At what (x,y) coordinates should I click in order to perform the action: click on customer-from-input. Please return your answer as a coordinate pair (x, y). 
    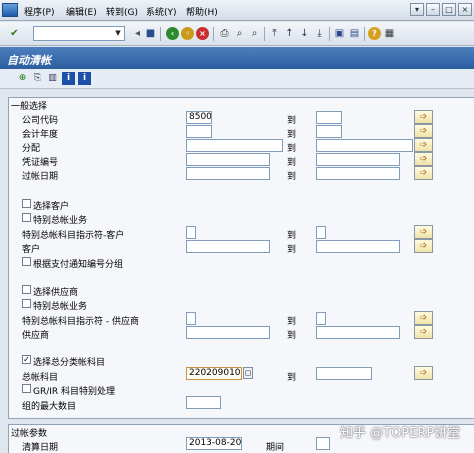
    Looking at the image, I should click on (228, 246).